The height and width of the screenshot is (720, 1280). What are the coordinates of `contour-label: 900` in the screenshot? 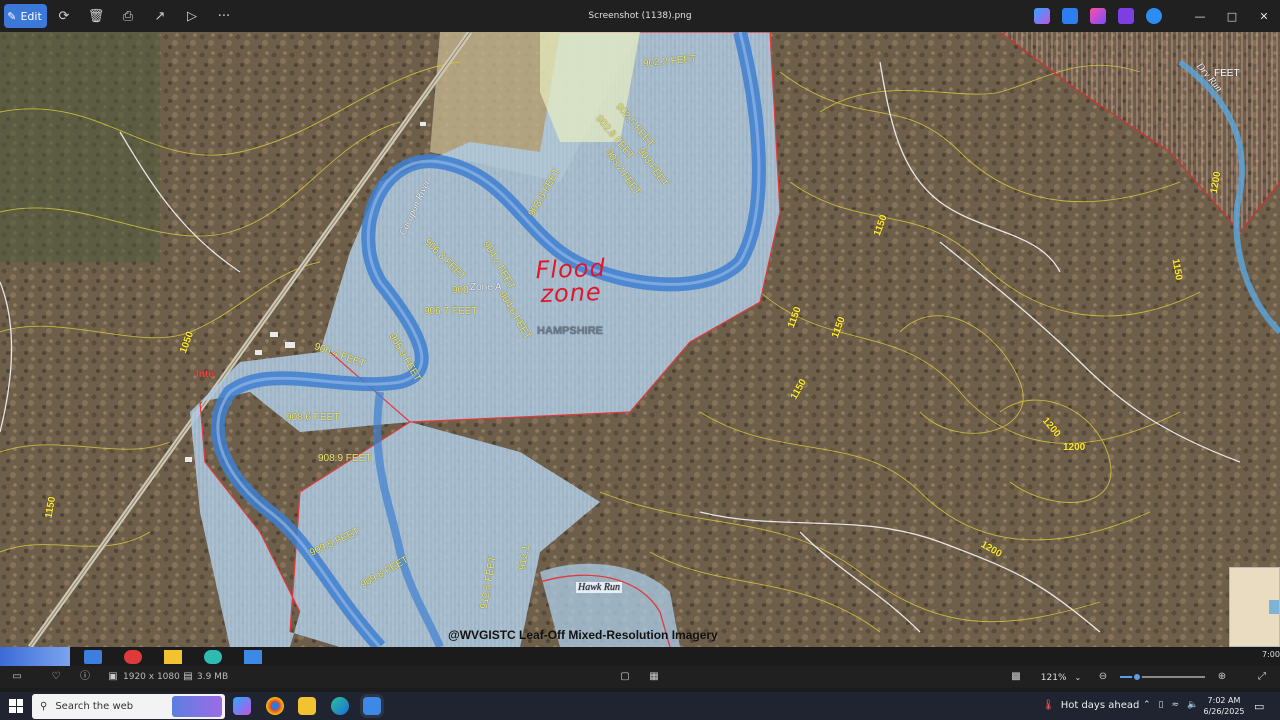 It's located at (460, 290).